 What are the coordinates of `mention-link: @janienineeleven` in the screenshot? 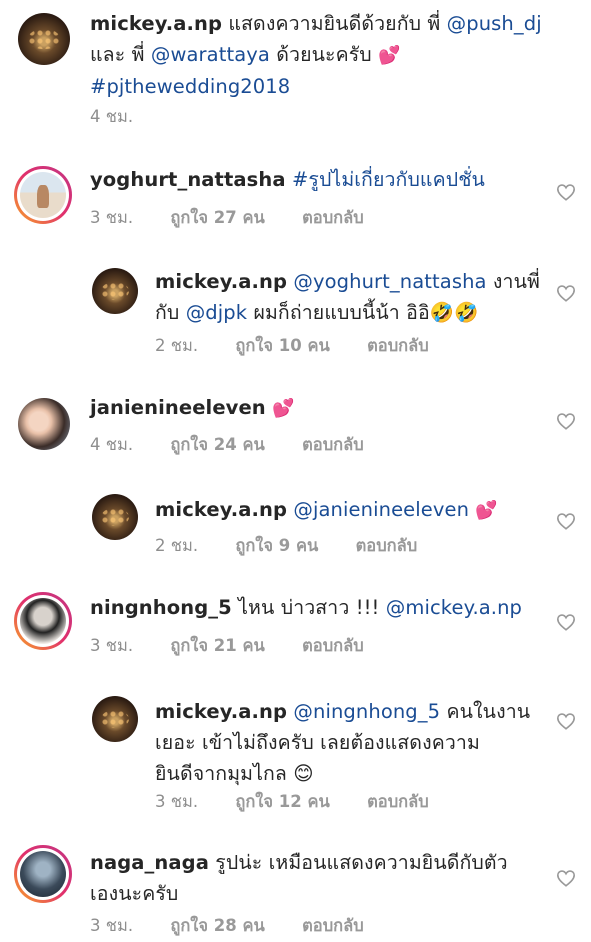 It's located at (381, 509).